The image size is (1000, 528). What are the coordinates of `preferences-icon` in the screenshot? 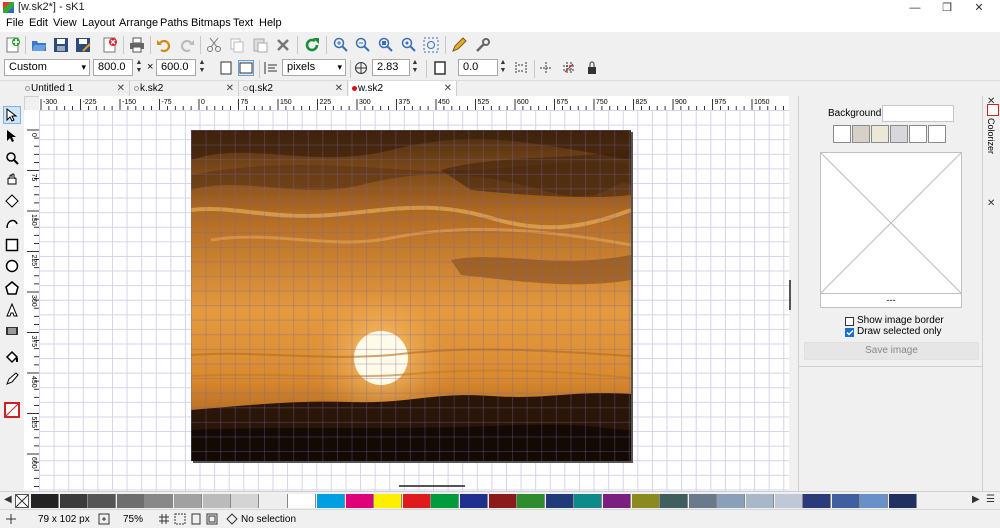 It's located at (483, 45).